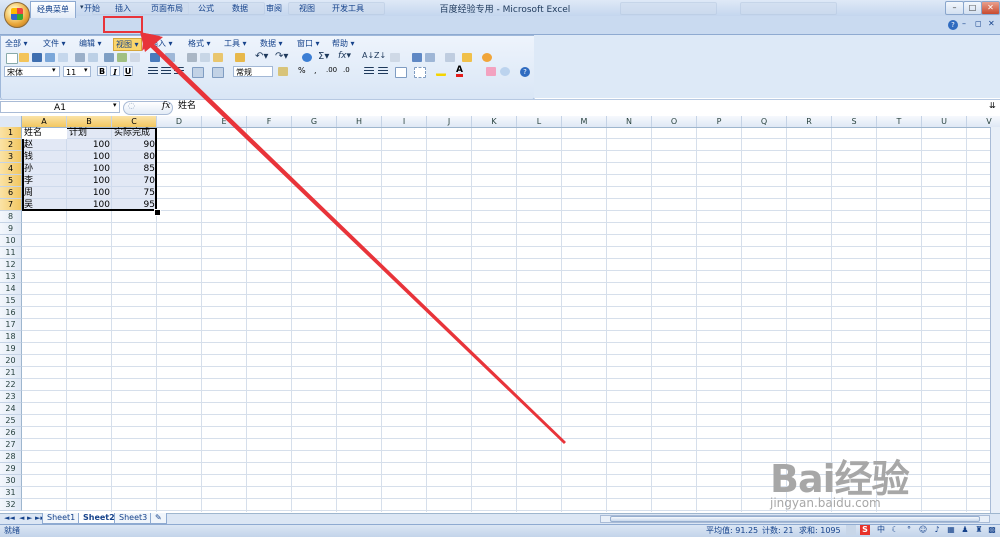 Image resolution: width=1000 pixels, height=537 pixels. I want to click on merge-center-icon, so click(198, 72).